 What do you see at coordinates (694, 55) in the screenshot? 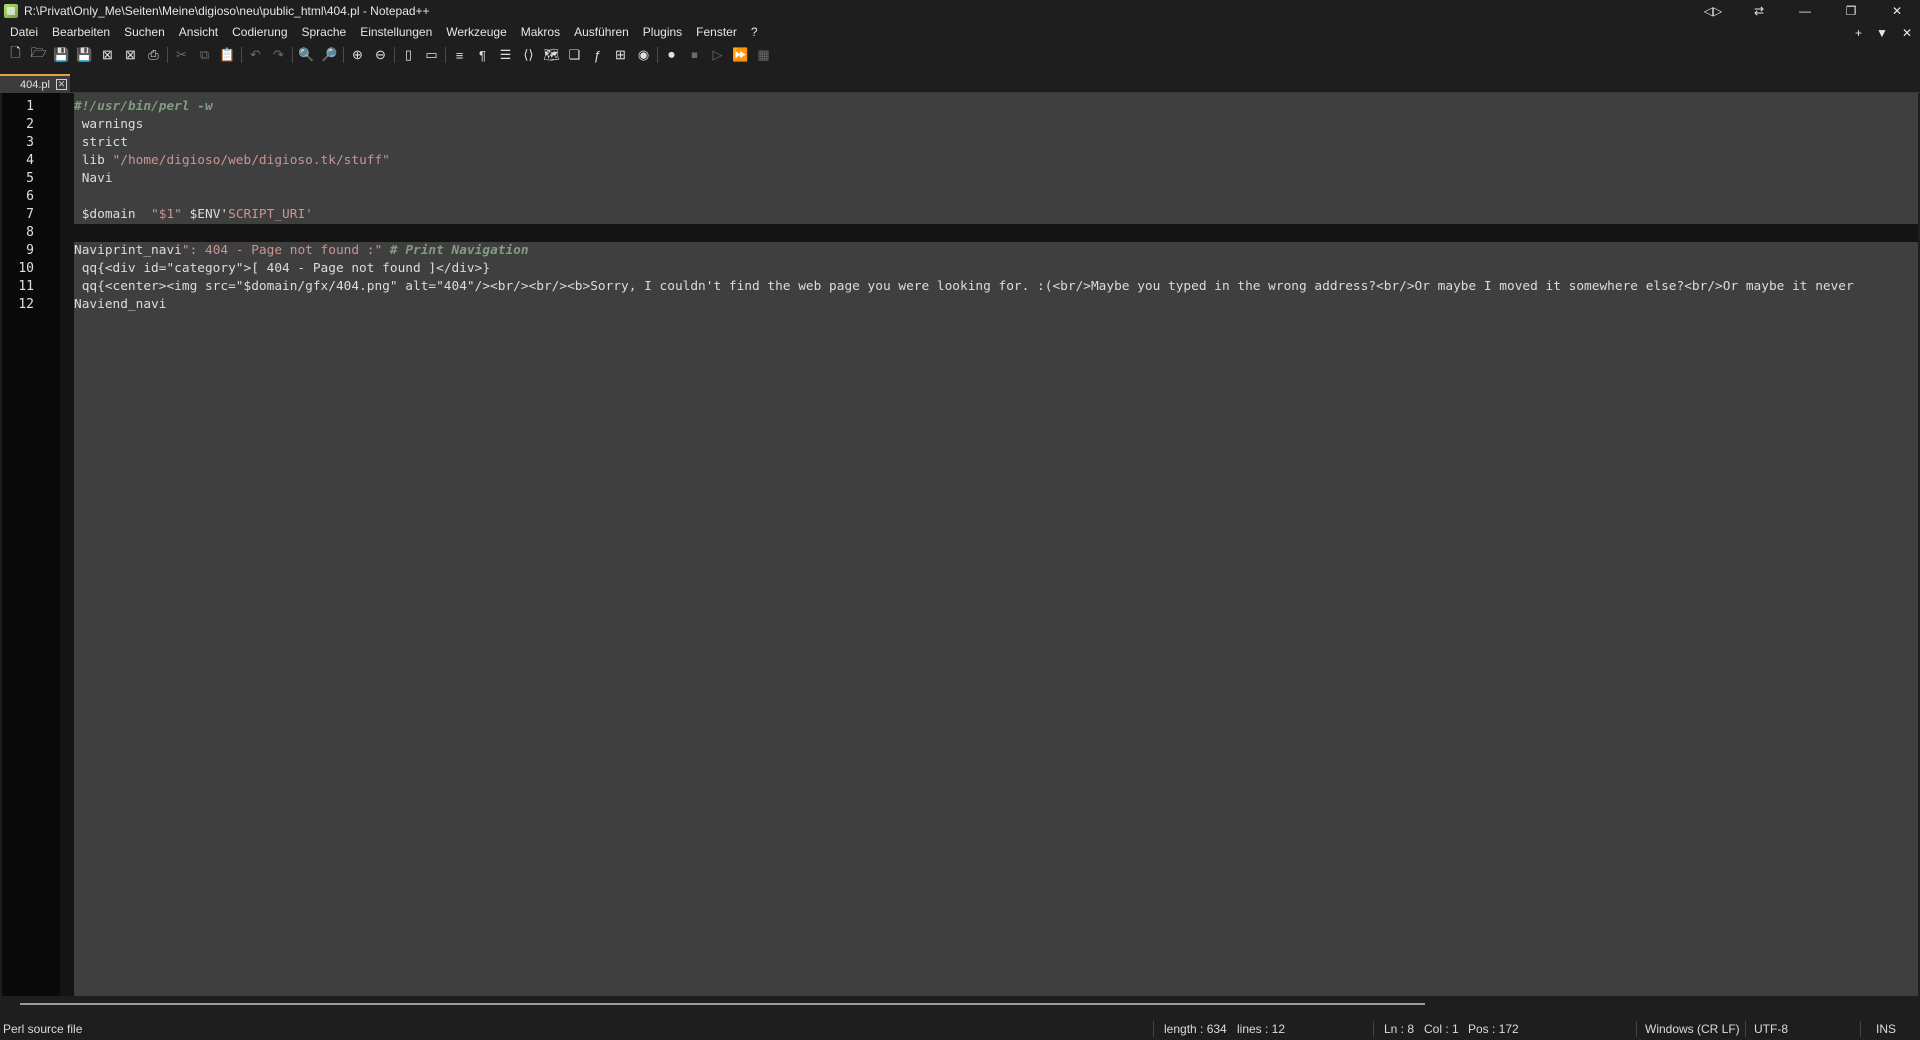
I see `stop-macro-icon: ⏹` at bounding box center [694, 55].